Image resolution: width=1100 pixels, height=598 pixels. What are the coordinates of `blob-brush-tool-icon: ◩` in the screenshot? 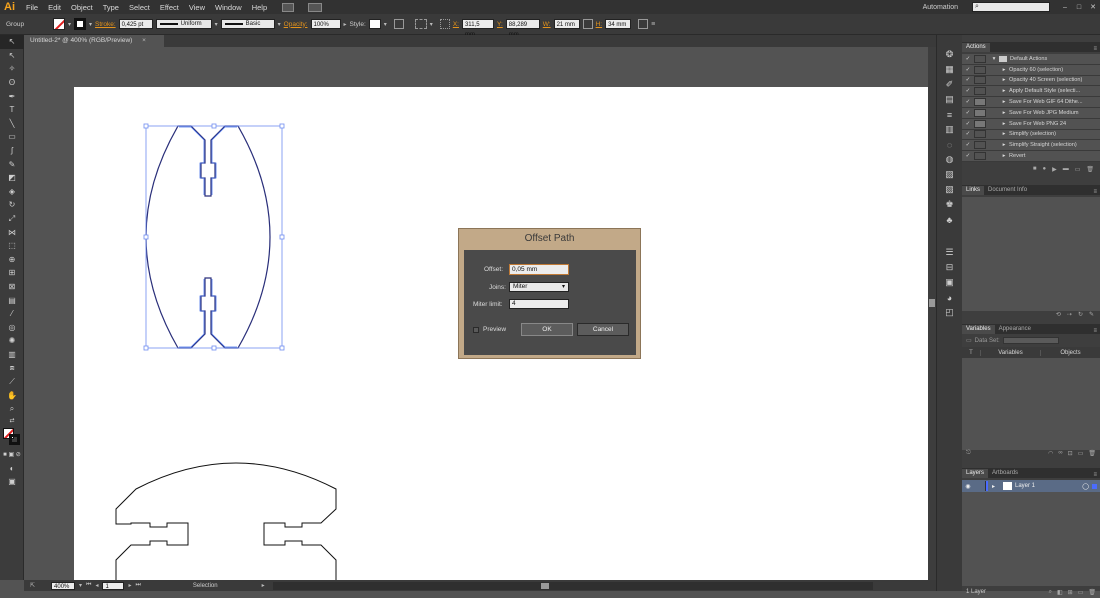 It's located at (12, 178).